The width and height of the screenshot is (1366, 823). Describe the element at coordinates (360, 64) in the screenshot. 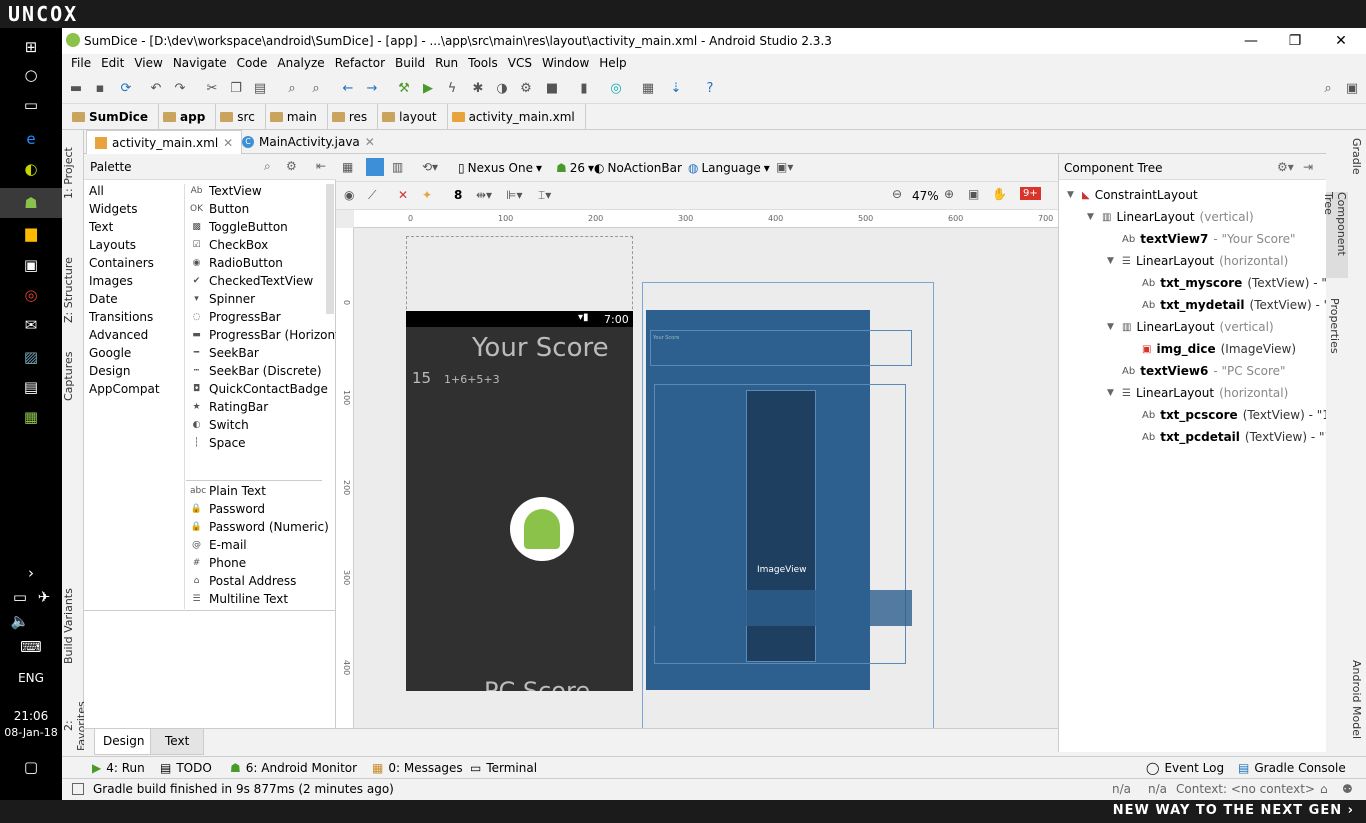

I see `menu-refactor: Refactor` at that location.